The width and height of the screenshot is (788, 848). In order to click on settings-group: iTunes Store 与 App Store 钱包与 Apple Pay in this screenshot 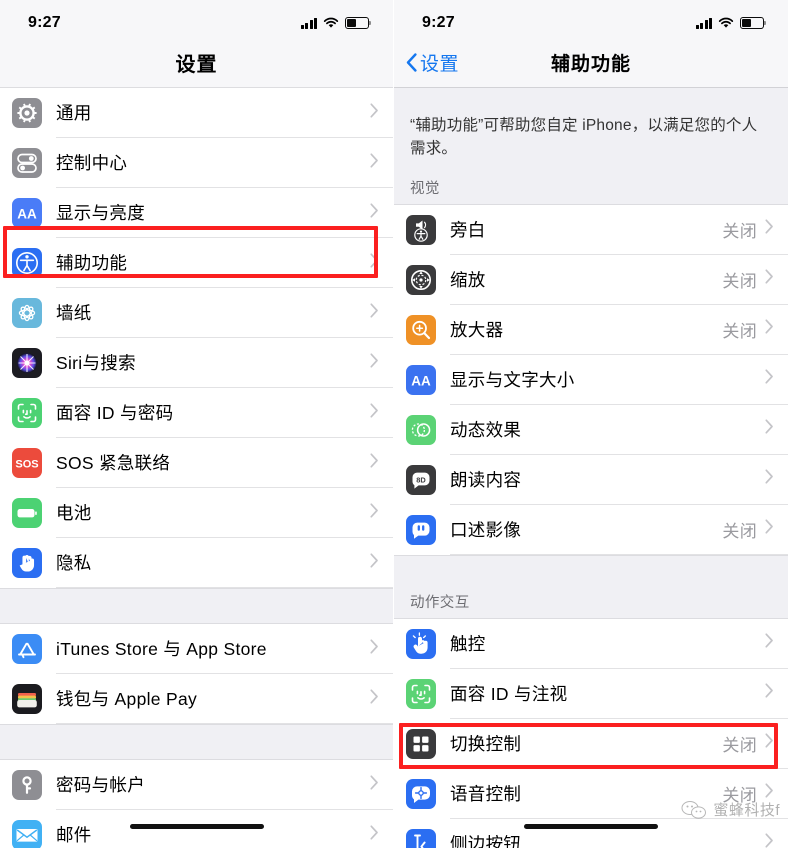, I will do `click(196, 674)`.